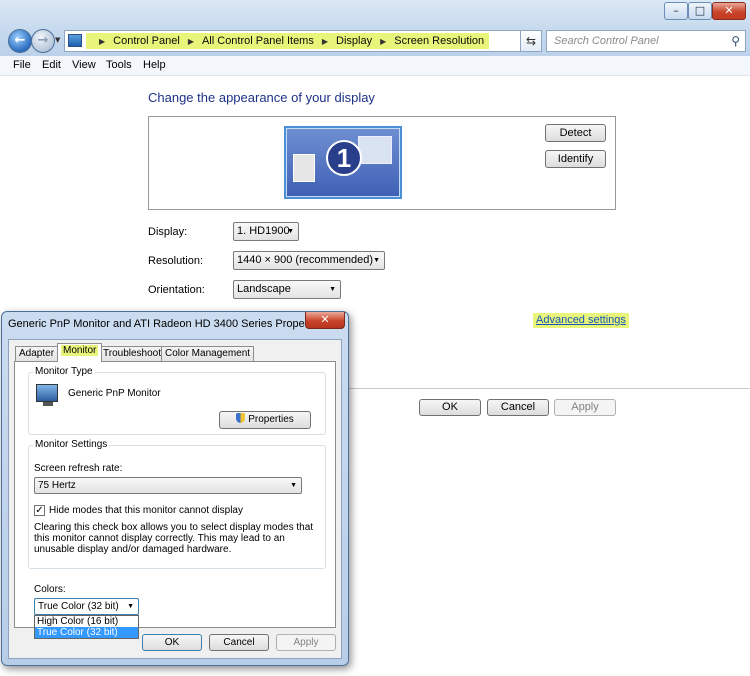  What do you see at coordinates (581, 320) in the screenshot?
I see `advanced-settings-link: Advanced settings` at bounding box center [581, 320].